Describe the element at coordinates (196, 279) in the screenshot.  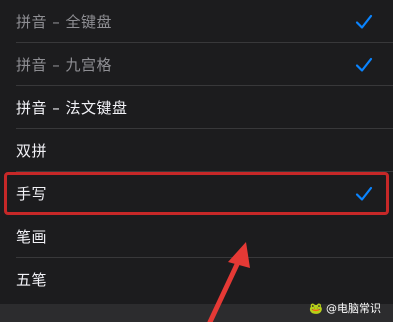
I see `keyboard-option-wubi: 五笔` at that location.